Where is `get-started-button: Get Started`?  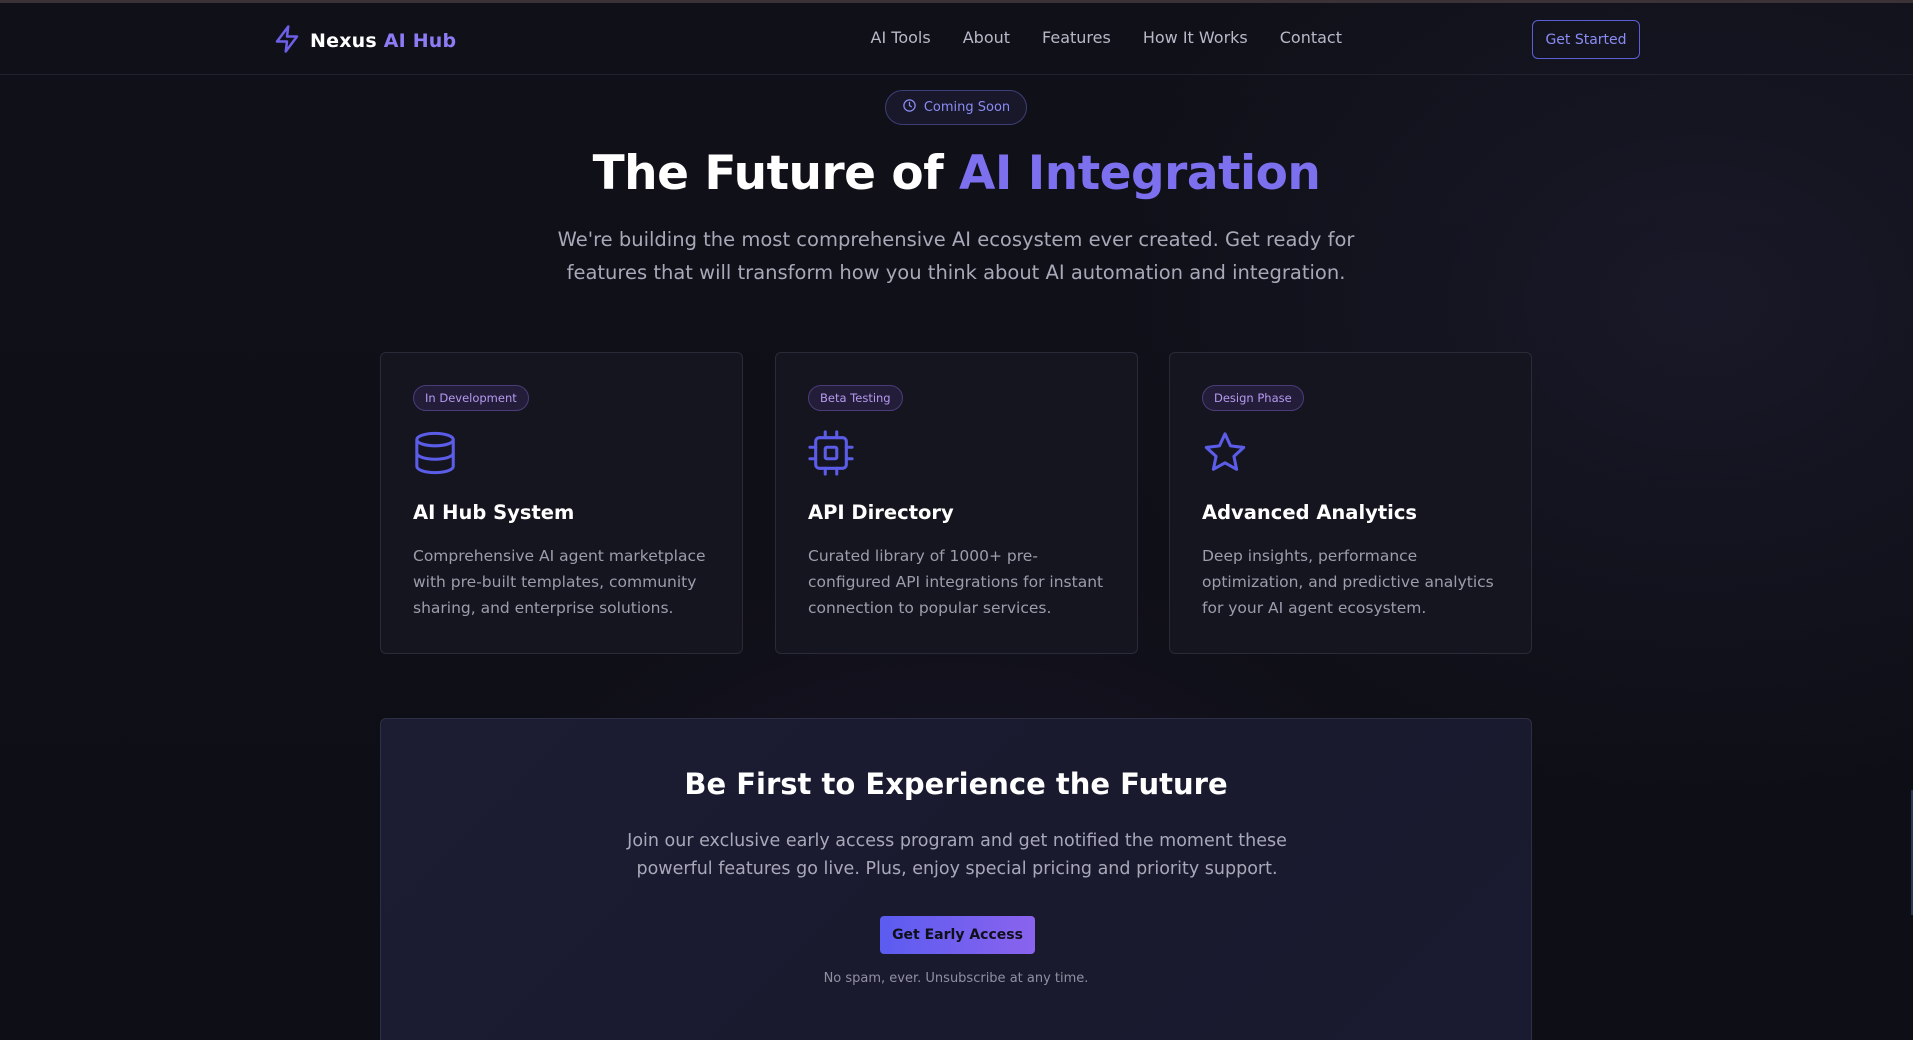 get-started-button: Get Started is located at coordinates (1586, 39).